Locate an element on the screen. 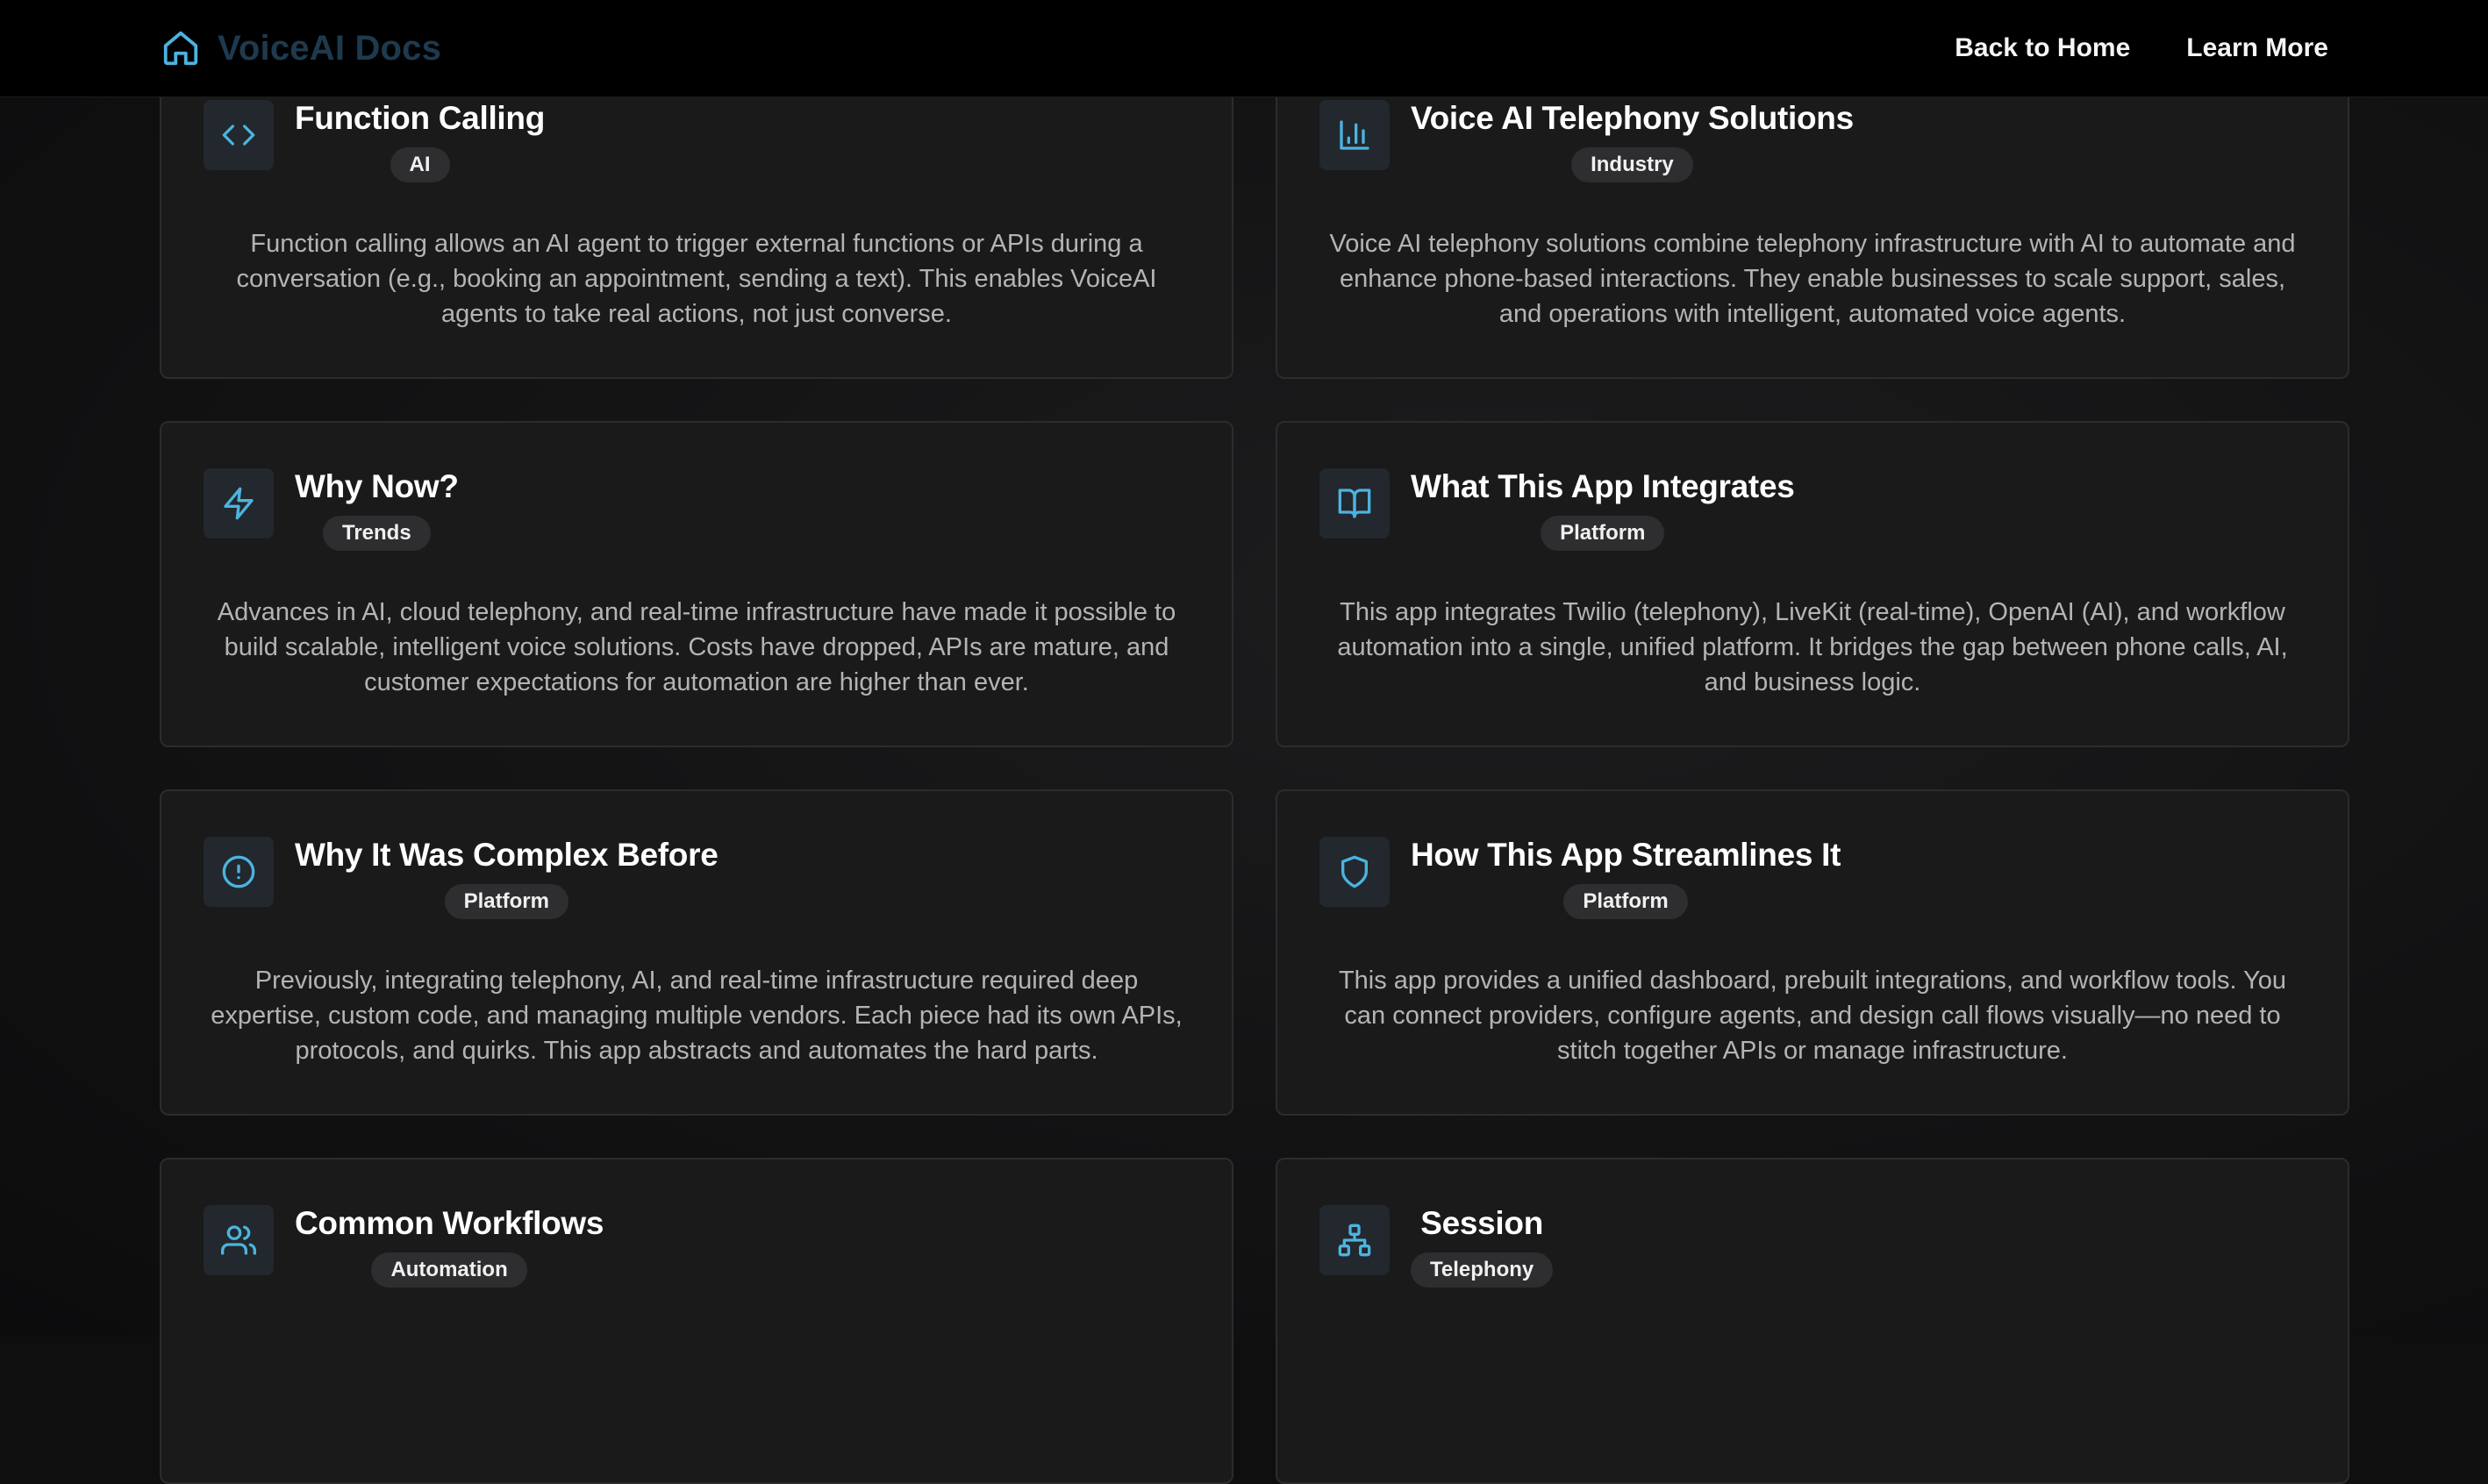 This screenshot has width=2488, height=1484. card-title: Voice AI Telephony Solutions is located at coordinates (1632, 118).